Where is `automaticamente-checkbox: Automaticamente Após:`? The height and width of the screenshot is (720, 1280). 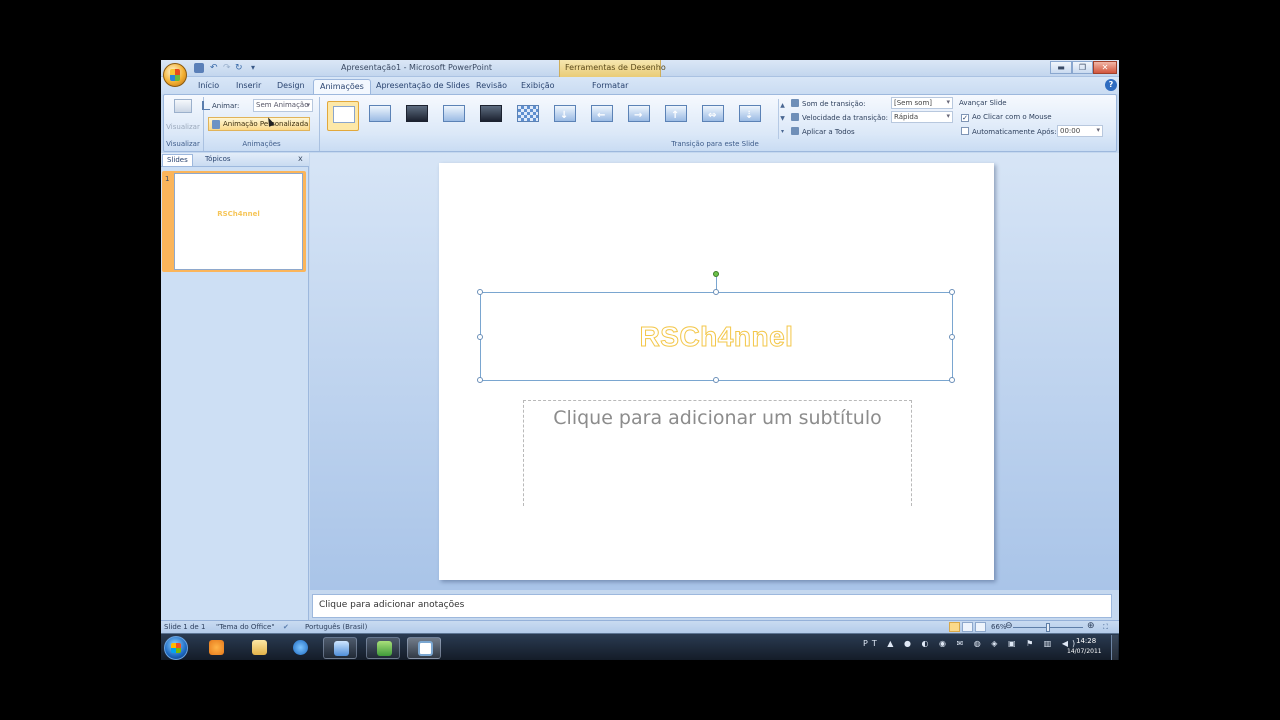 automaticamente-checkbox: Automaticamente Após: is located at coordinates (1009, 131).